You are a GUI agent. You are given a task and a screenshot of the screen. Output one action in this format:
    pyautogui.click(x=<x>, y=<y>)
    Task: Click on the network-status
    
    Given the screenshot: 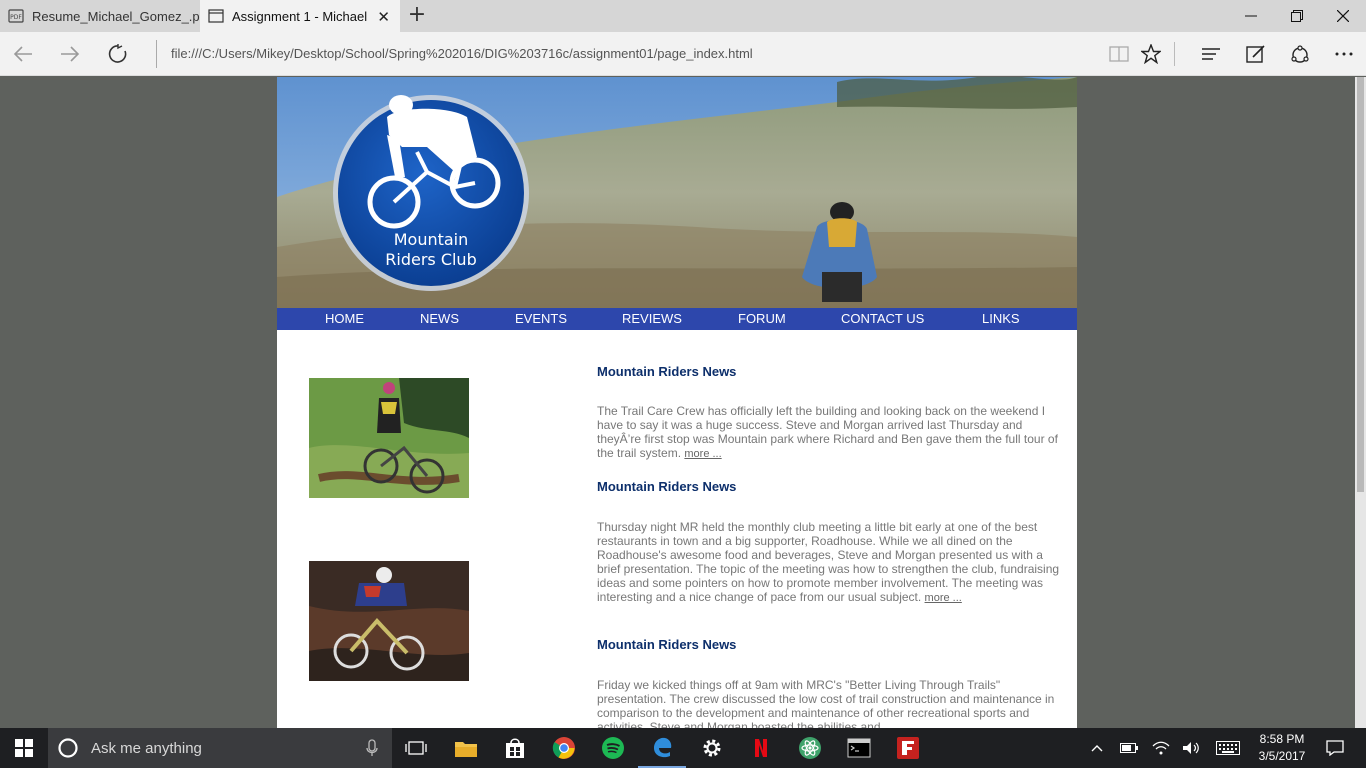 What is the action you would take?
    pyautogui.click(x=1161, y=748)
    